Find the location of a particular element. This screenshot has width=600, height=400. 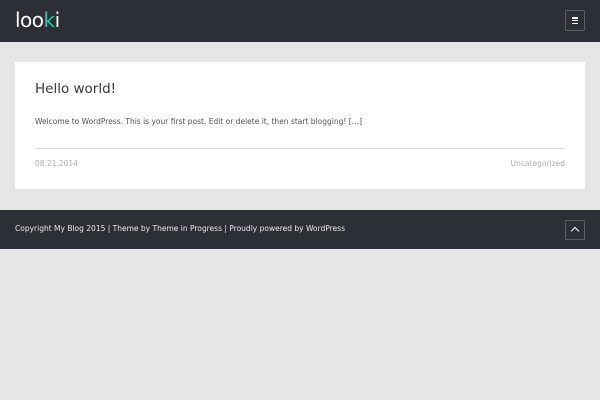

post-category-link: Uncategorized is located at coordinates (538, 164).